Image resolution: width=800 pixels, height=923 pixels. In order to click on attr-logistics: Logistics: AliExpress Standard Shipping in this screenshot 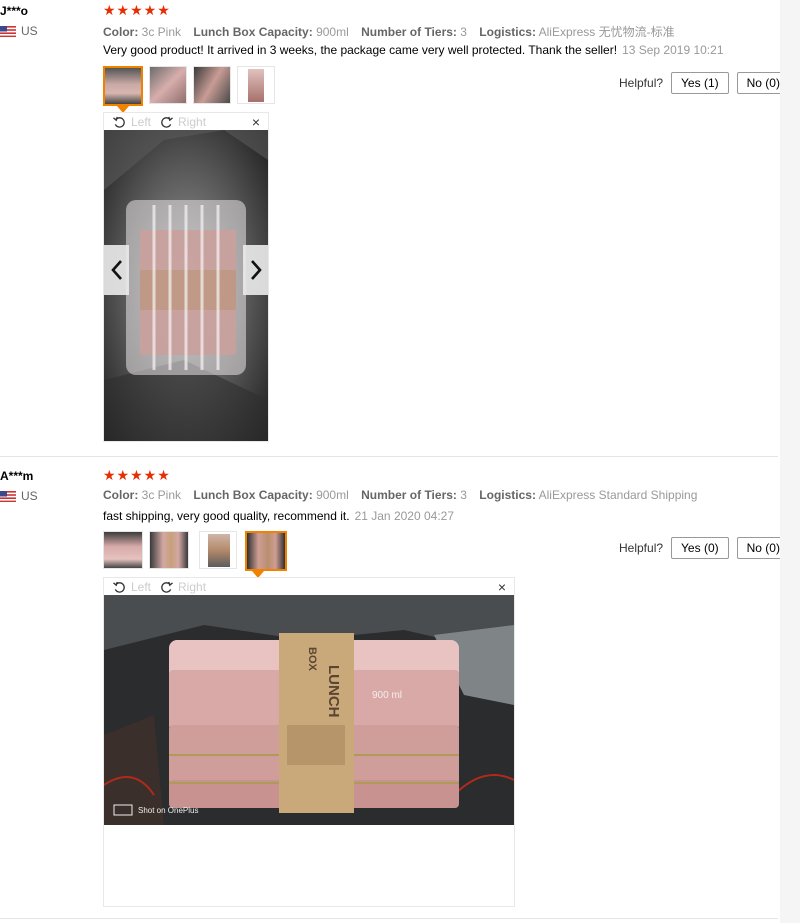, I will do `click(588, 495)`.